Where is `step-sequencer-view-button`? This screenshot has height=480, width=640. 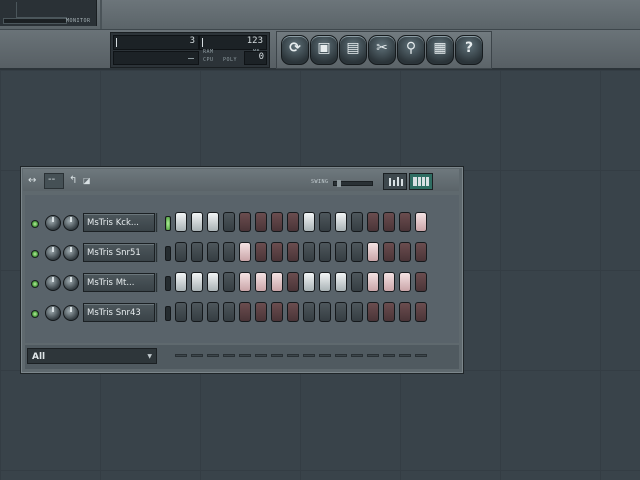 step-sequencer-view-button is located at coordinates (421, 181).